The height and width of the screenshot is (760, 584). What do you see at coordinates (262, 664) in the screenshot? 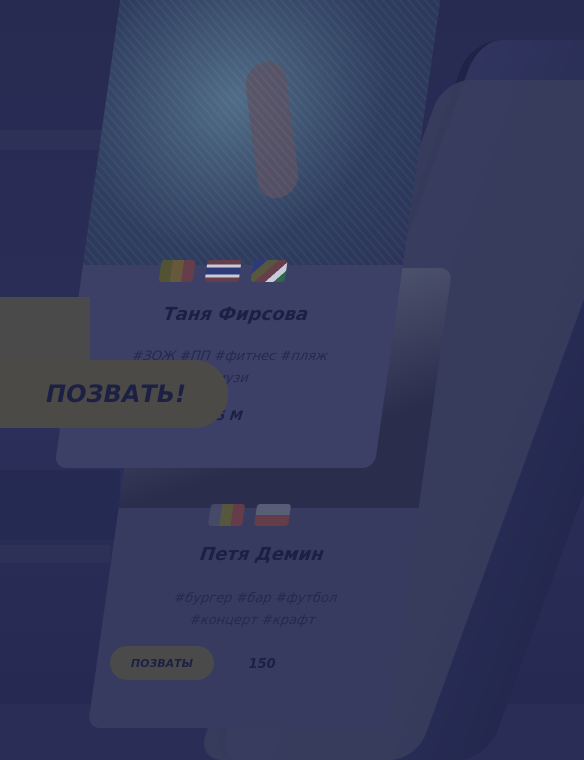
I see `likes-count: 150` at bounding box center [262, 664].